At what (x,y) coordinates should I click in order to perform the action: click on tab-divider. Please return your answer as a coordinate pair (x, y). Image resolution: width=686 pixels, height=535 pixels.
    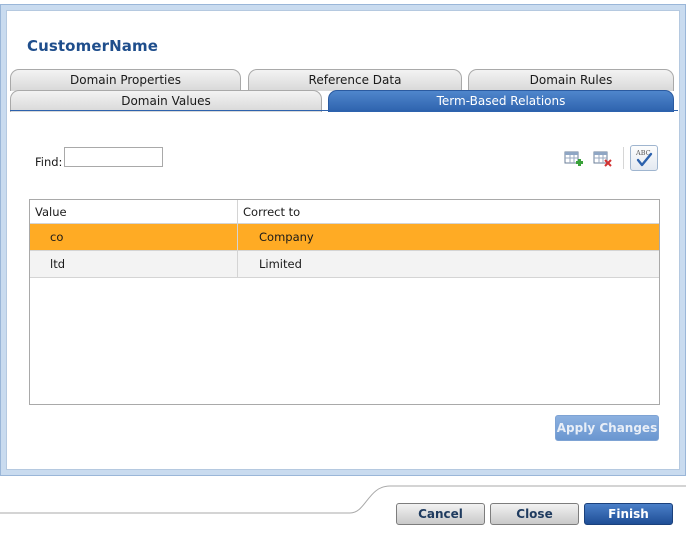
    Looking at the image, I should click on (344, 110).